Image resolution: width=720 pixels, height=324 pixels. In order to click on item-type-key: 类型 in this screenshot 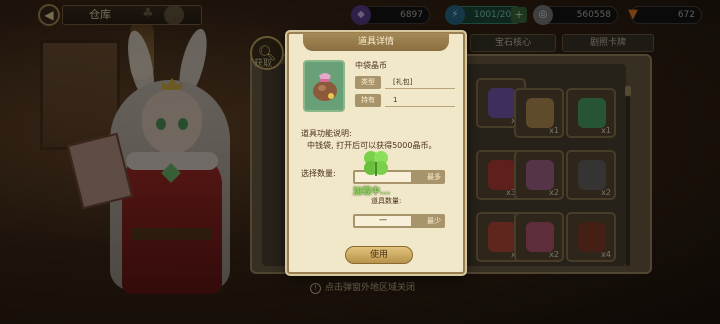, I will do `click(368, 82)`.